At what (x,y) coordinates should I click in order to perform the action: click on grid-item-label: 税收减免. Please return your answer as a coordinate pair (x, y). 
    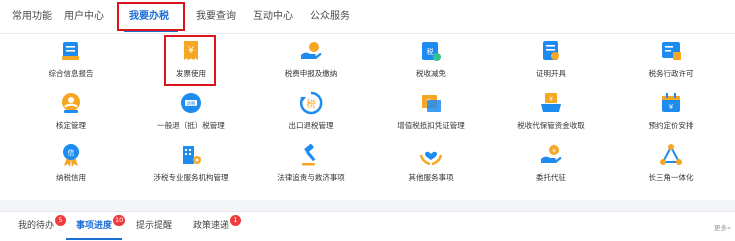
    Looking at the image, I should click on (431, 73).